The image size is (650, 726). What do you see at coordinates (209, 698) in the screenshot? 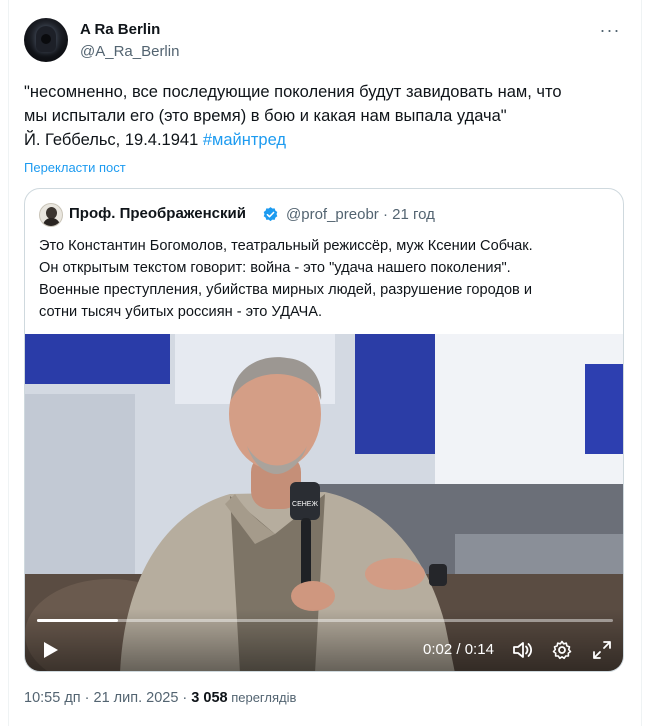
I see `views-count: 3 058` at bounding box center [209, 698].